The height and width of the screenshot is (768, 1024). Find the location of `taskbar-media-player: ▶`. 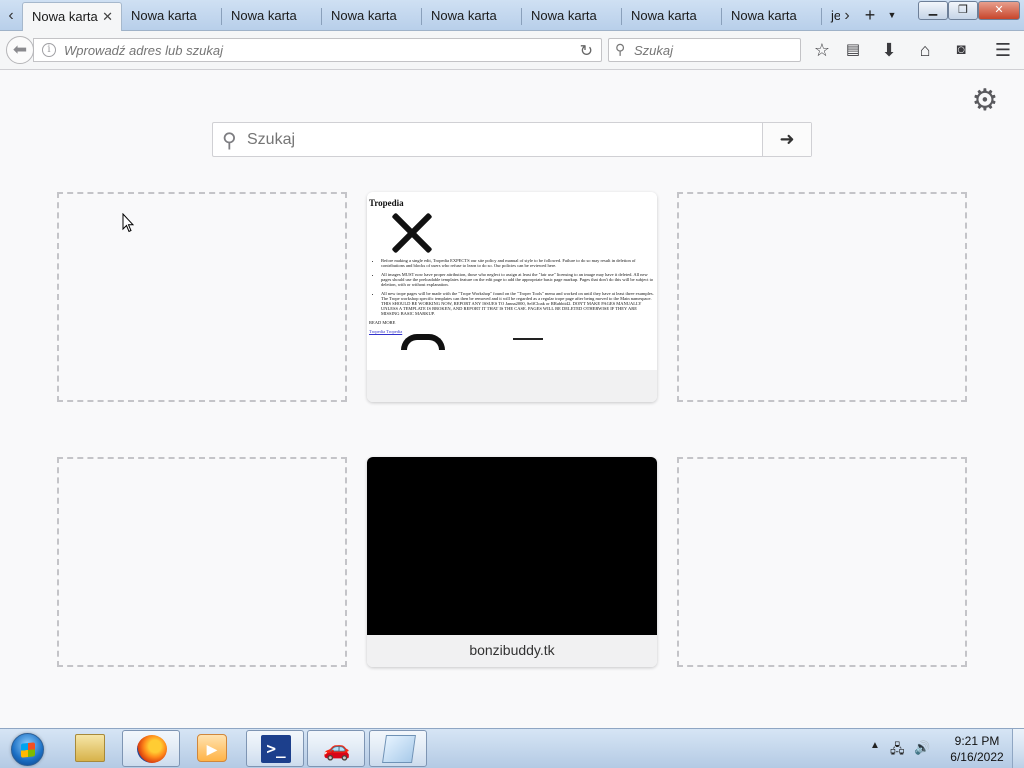

taskbar-media-player: ▶ is located at coordinates (212, 748).